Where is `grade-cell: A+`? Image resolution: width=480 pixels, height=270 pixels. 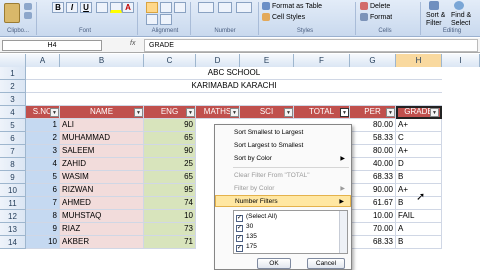 grade-cell: A+ is located at coordinates (419, 151).